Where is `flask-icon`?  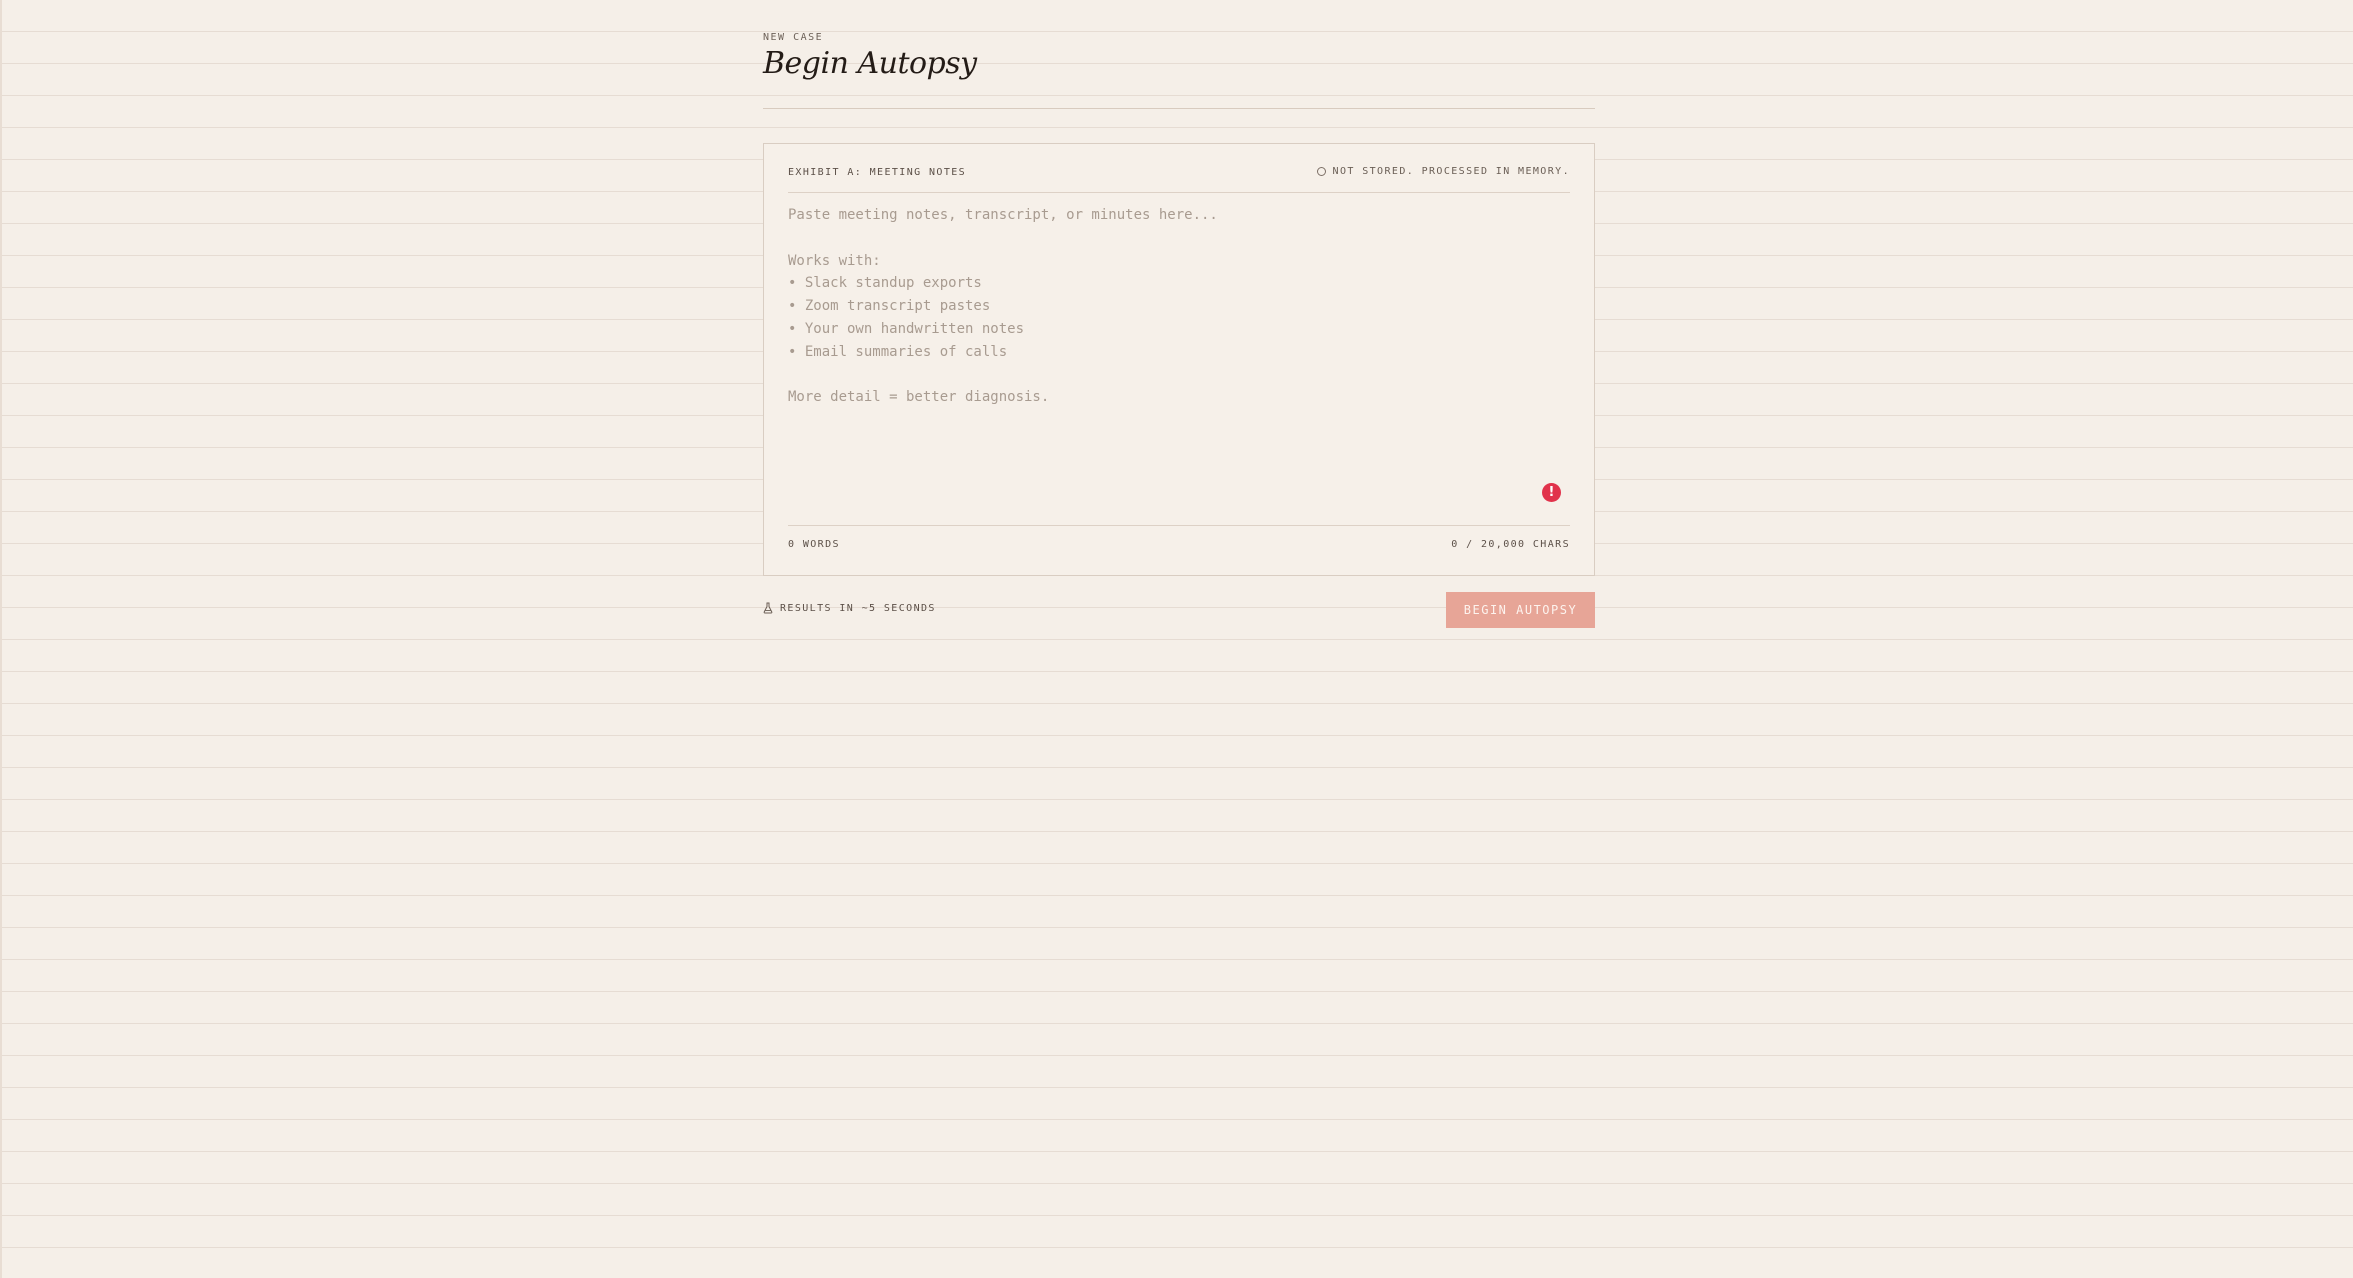
flask-icon is located at coordinates (768, 608).